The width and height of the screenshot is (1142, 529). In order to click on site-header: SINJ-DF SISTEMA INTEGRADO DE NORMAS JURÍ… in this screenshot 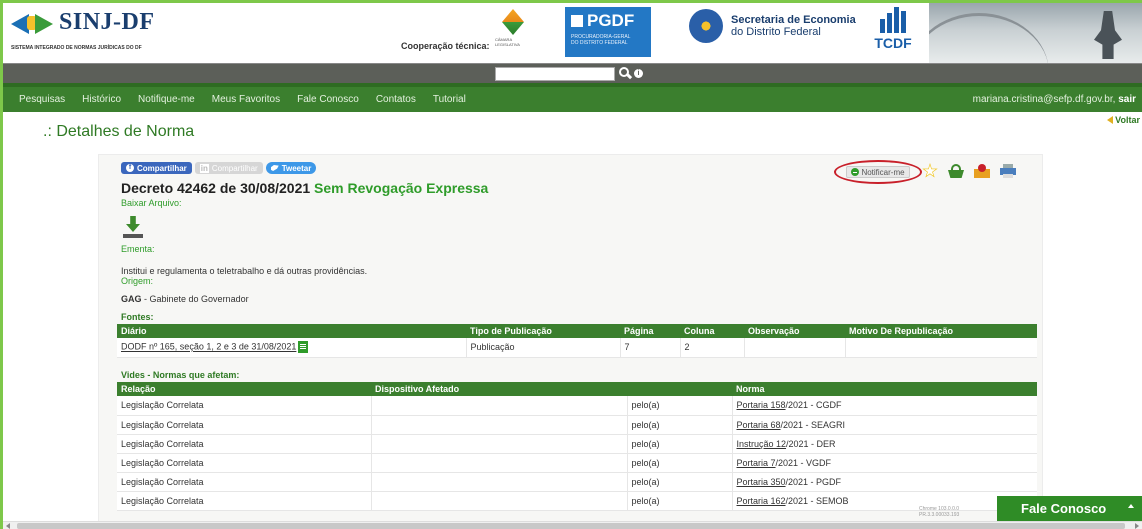, I will do `click(572, 33)`.